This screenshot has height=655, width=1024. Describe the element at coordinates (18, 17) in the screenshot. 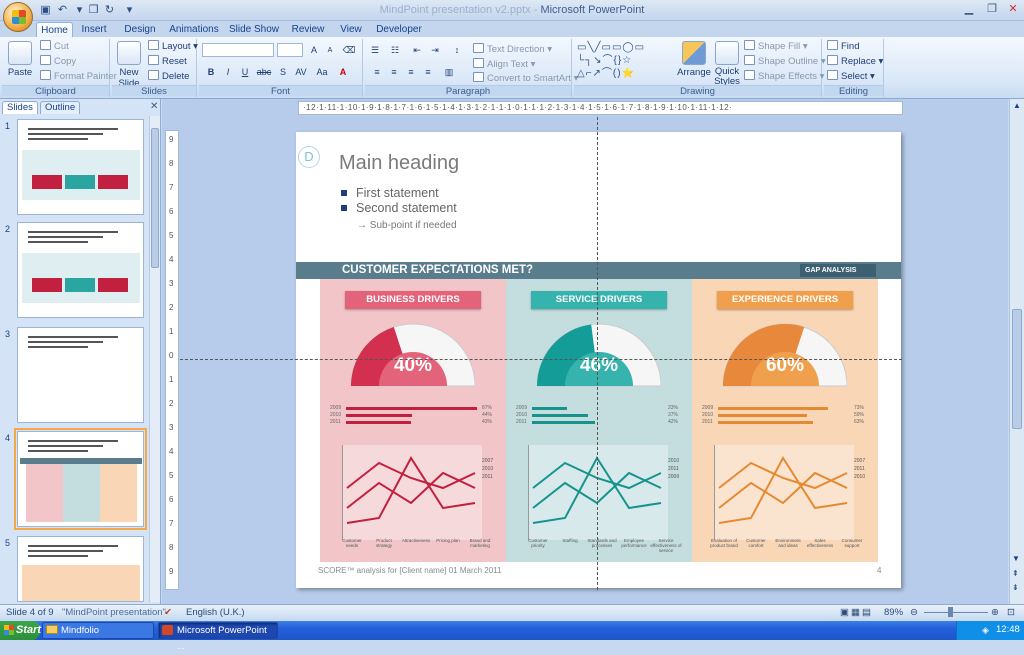

I see `office-button` at that location.